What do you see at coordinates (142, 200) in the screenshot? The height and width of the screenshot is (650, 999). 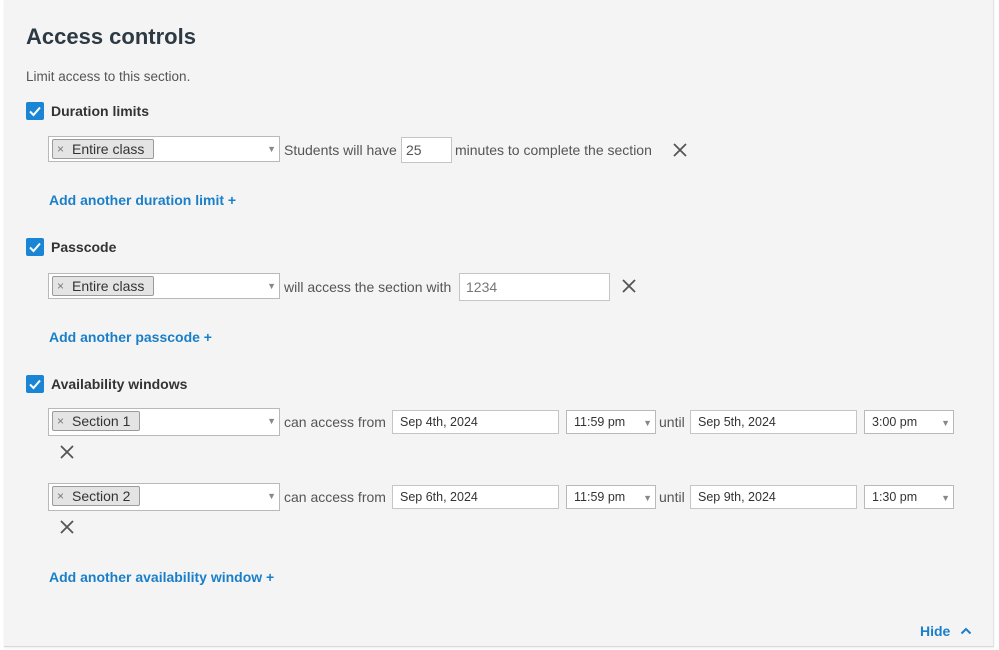 I see `add-duration-limit-link: Add another duration limit +` at bounding box center [142, 200].